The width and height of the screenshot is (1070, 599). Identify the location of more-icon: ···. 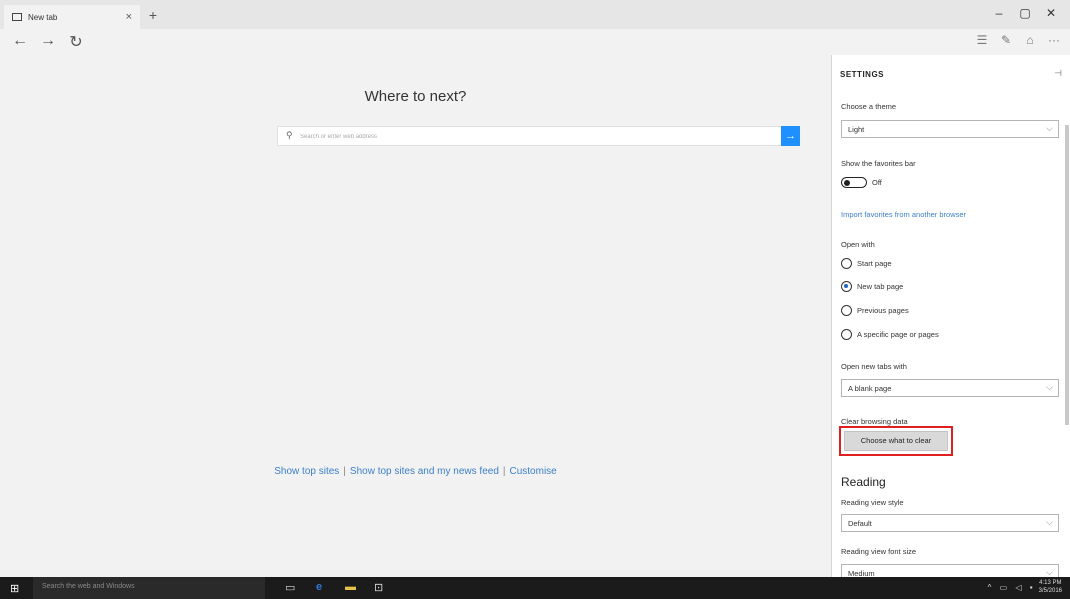
(1054, 40).